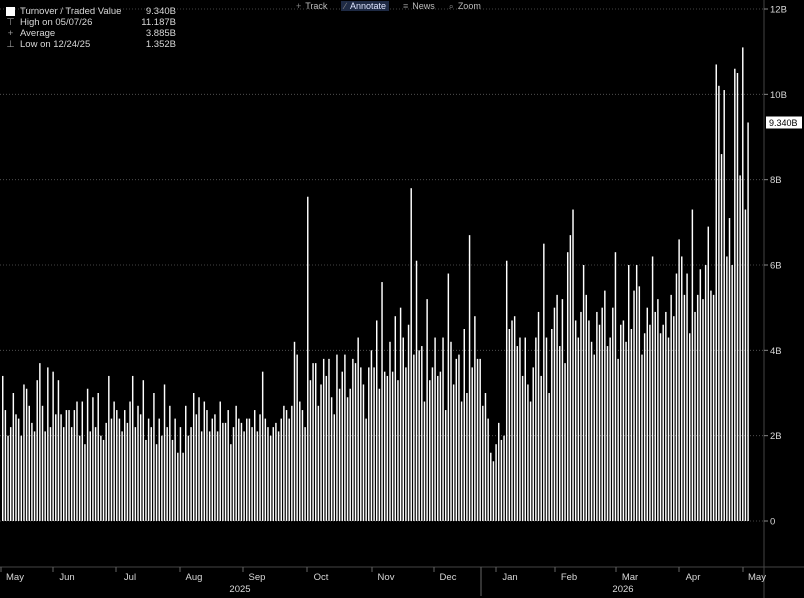 Image resolution: width=804 pixels, height=598 pixels. I want to click on last-value-label: 9.340B, so click(783, 123).